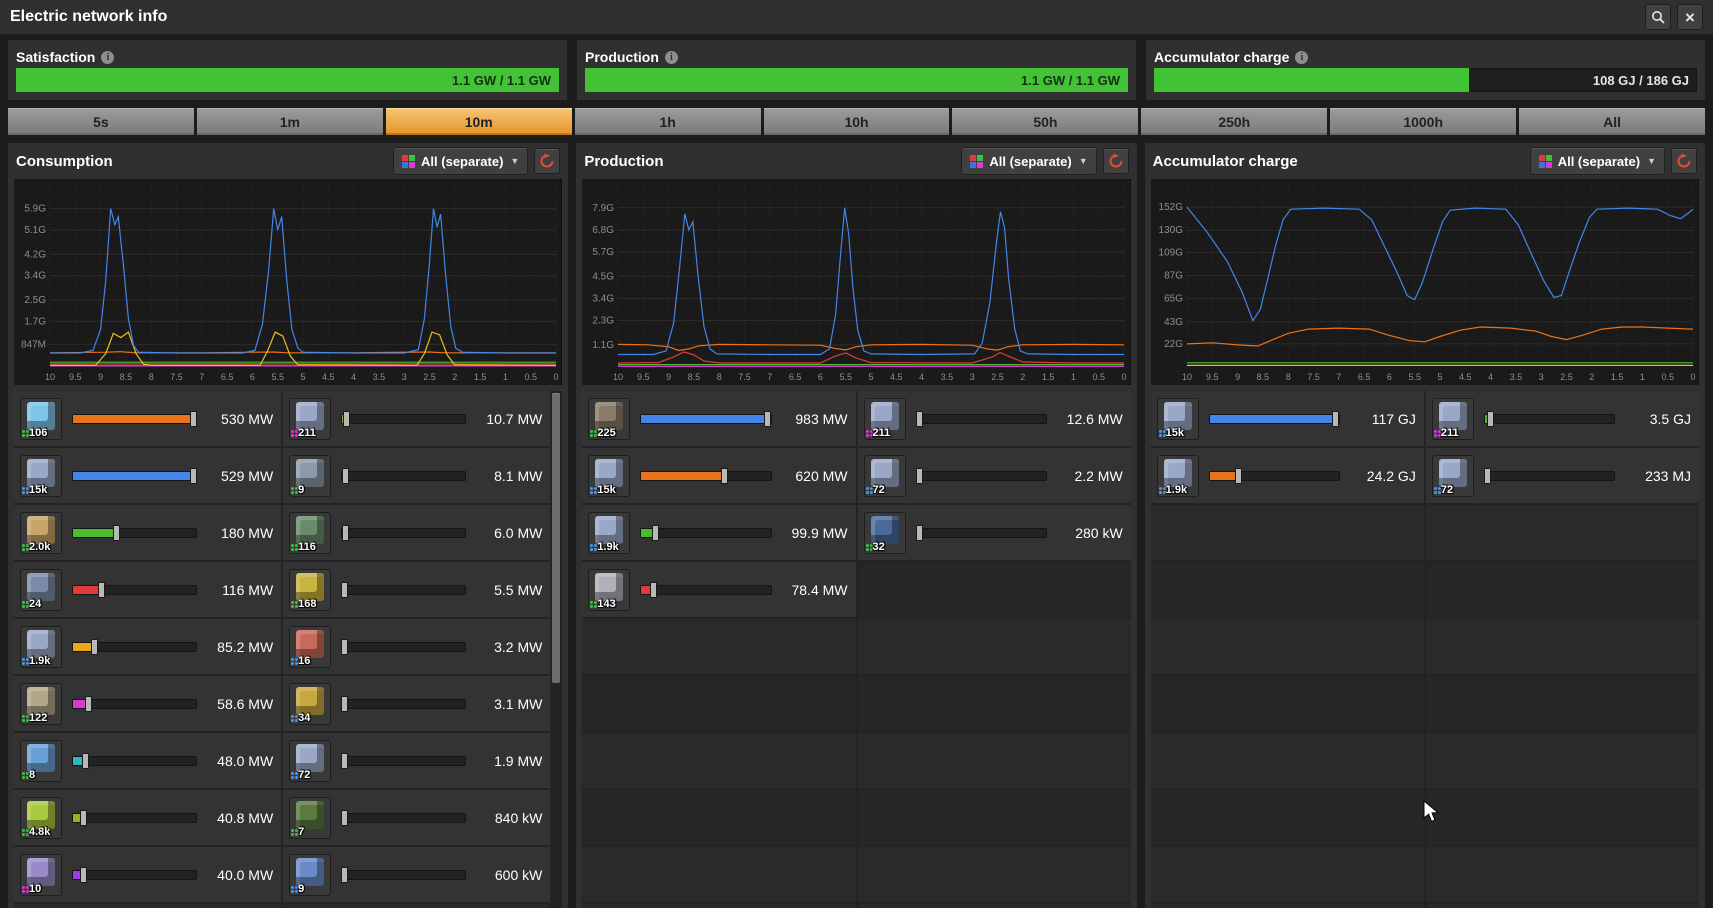 The height and width of the screenshot is (908, 1713). I want to click on consumption-item-row: 7 840 kW, so click(417, 818).